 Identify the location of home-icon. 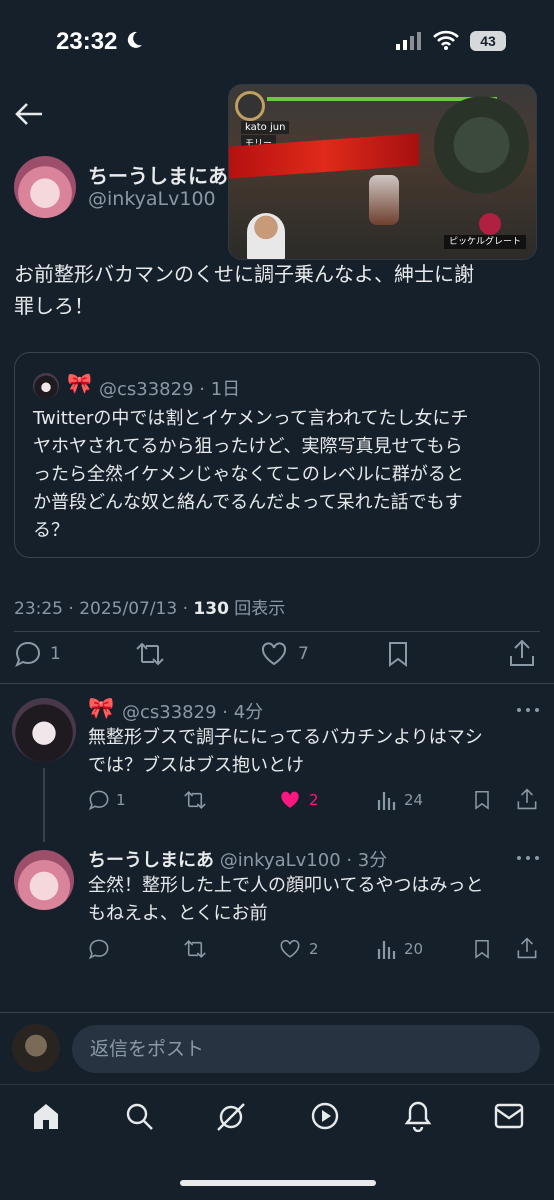
(46, 1116).